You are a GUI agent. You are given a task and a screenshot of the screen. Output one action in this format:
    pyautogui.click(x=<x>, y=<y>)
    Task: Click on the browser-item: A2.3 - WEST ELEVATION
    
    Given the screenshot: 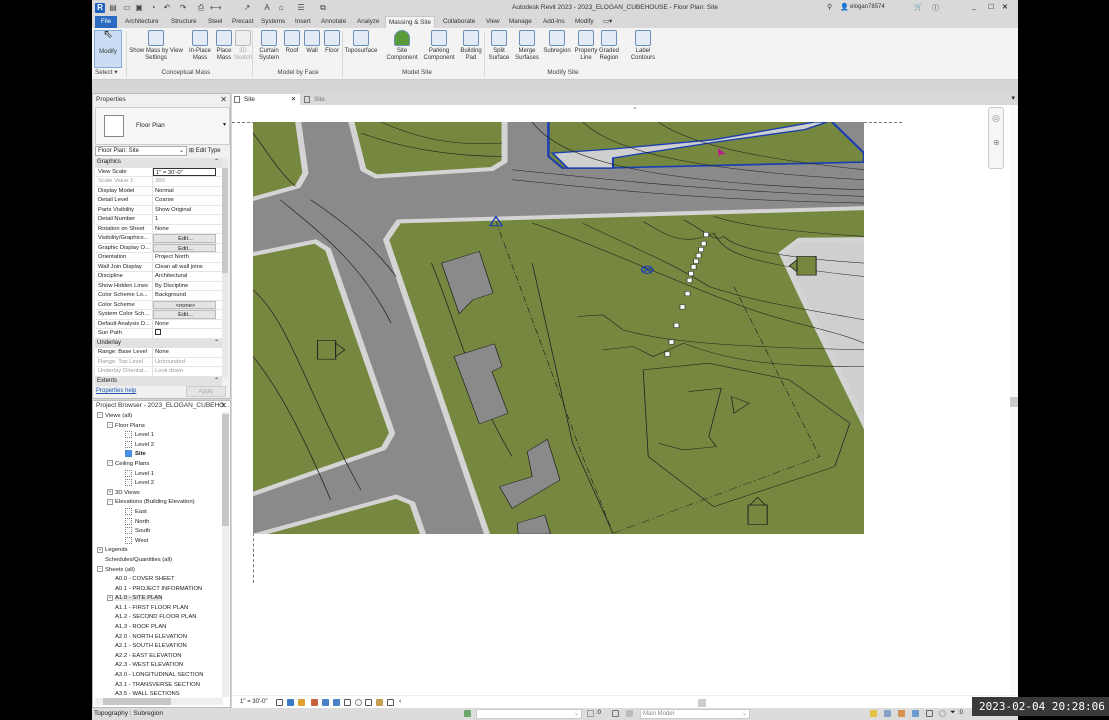 What is the action you would take?
    pyautogui.click(x=158, y=666)
    